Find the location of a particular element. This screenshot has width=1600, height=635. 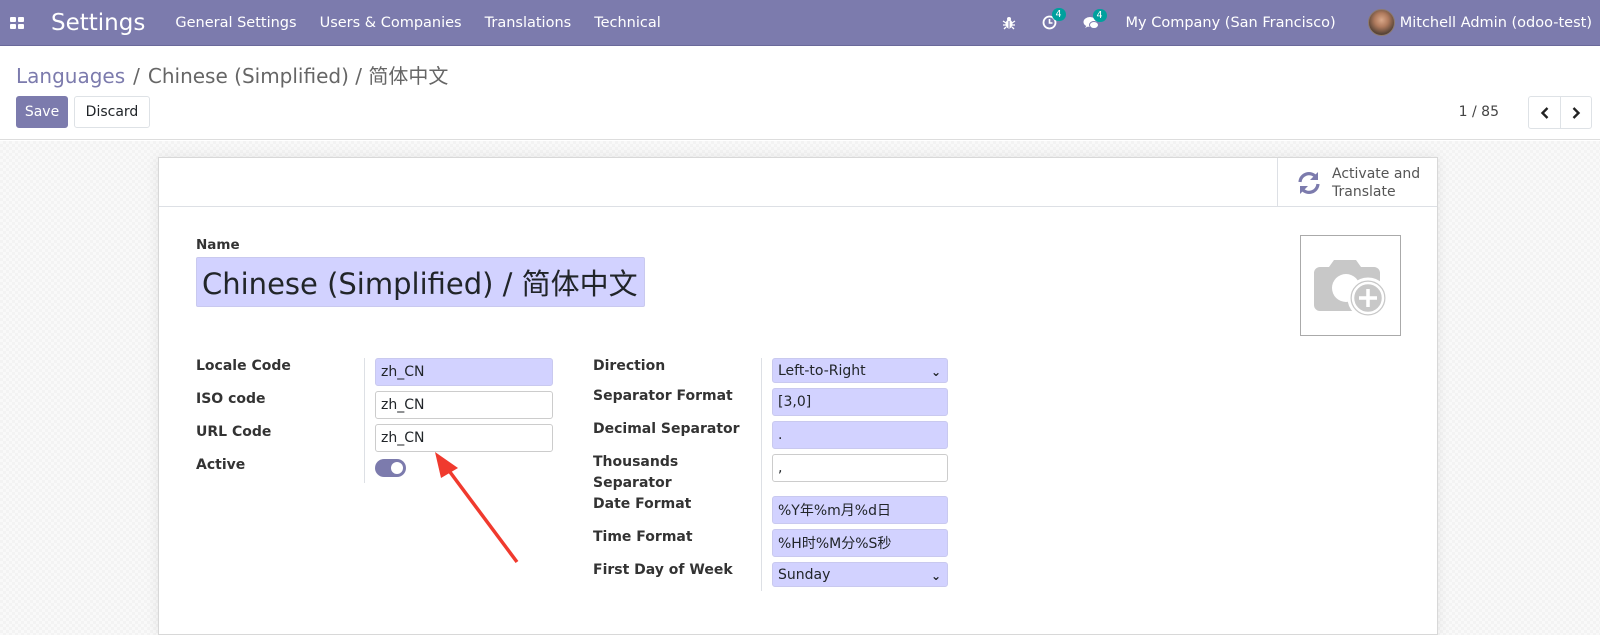

activity-badge: 4 is located at coordinates (1058, 14).